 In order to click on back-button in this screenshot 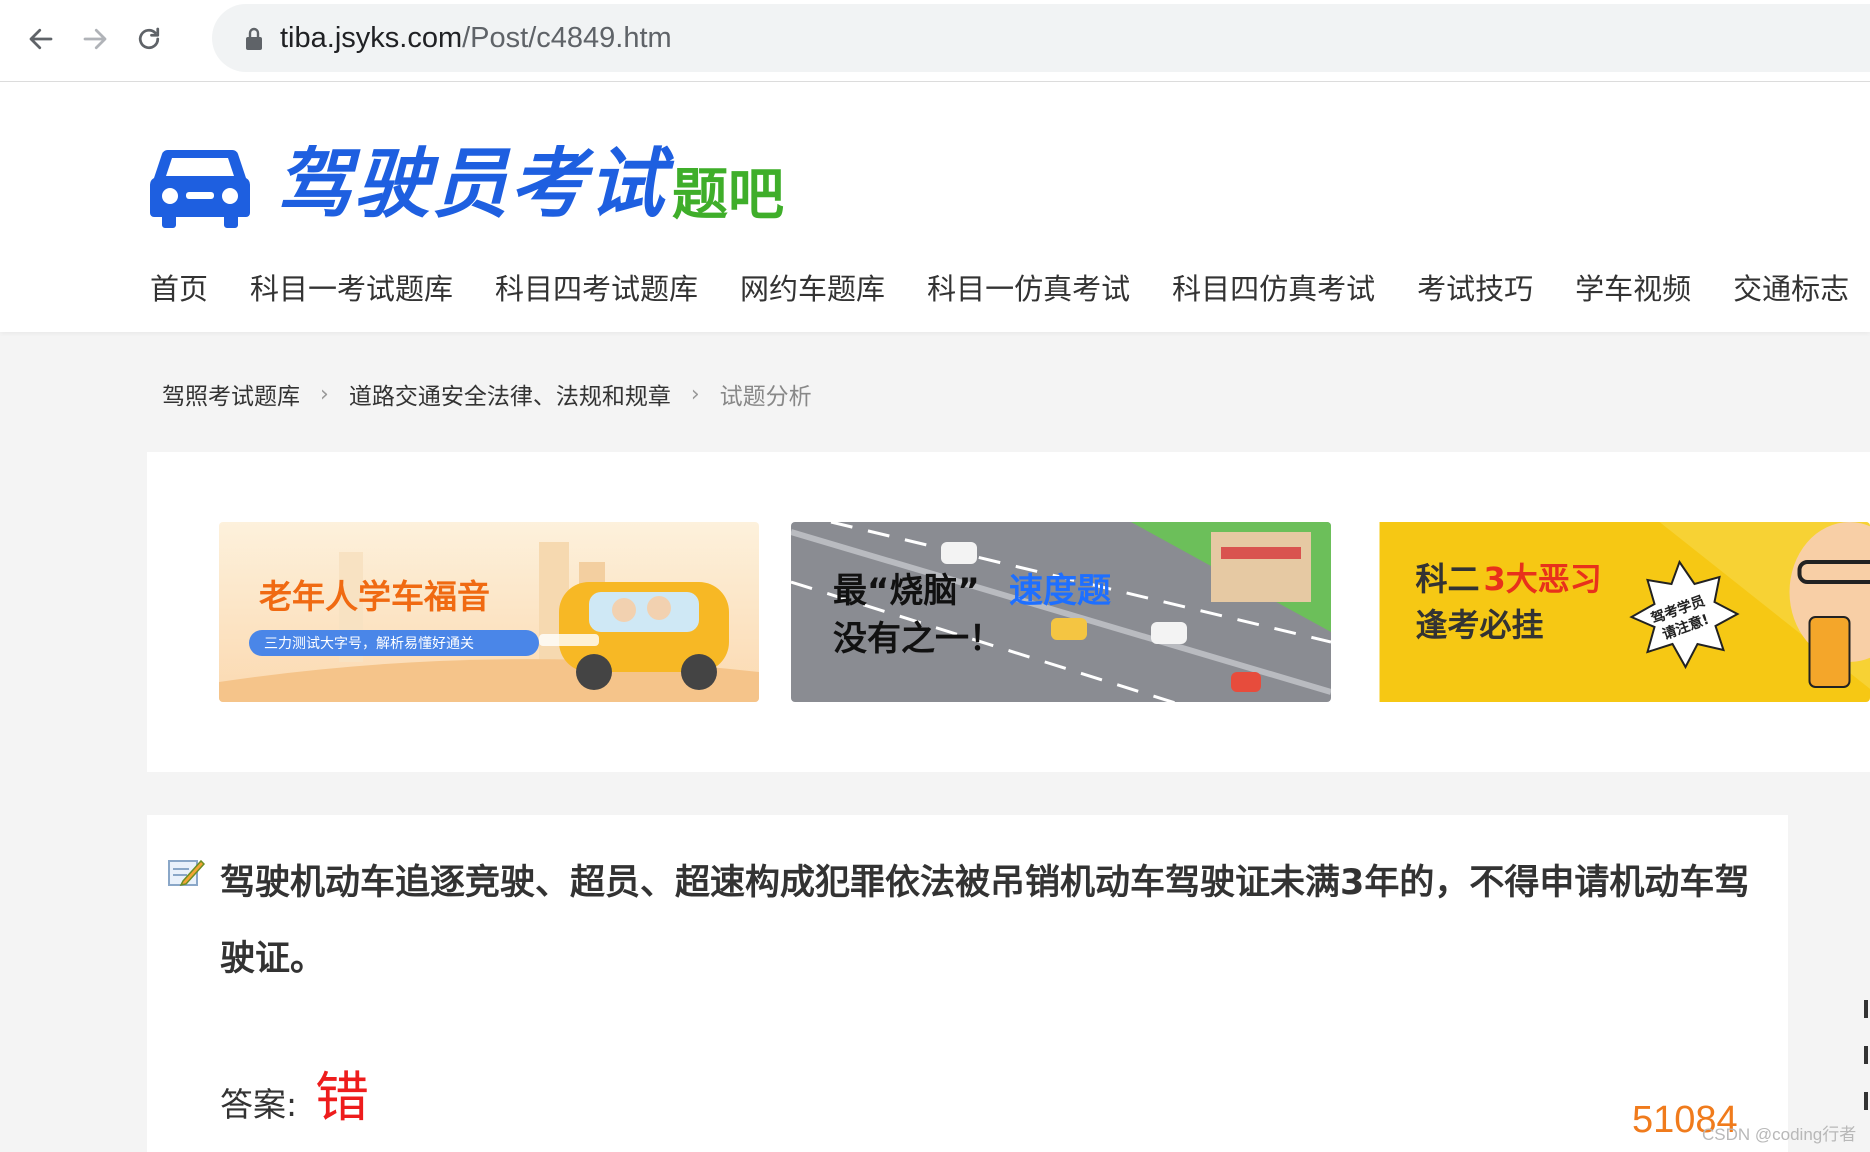, I will do `click(41, 39)`.